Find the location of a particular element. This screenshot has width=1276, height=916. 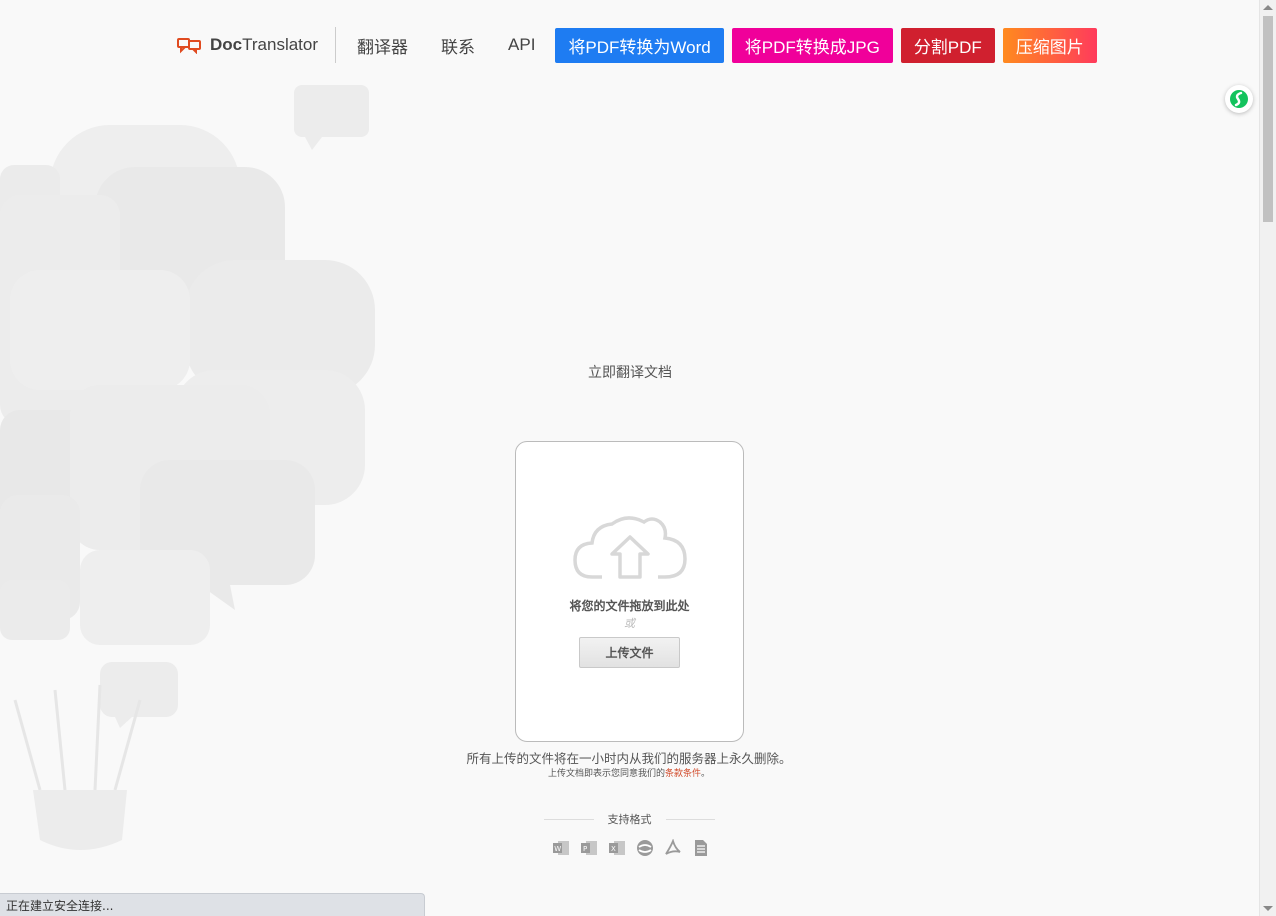

nav-contact: 联系 is located at coordinates (458, 45).